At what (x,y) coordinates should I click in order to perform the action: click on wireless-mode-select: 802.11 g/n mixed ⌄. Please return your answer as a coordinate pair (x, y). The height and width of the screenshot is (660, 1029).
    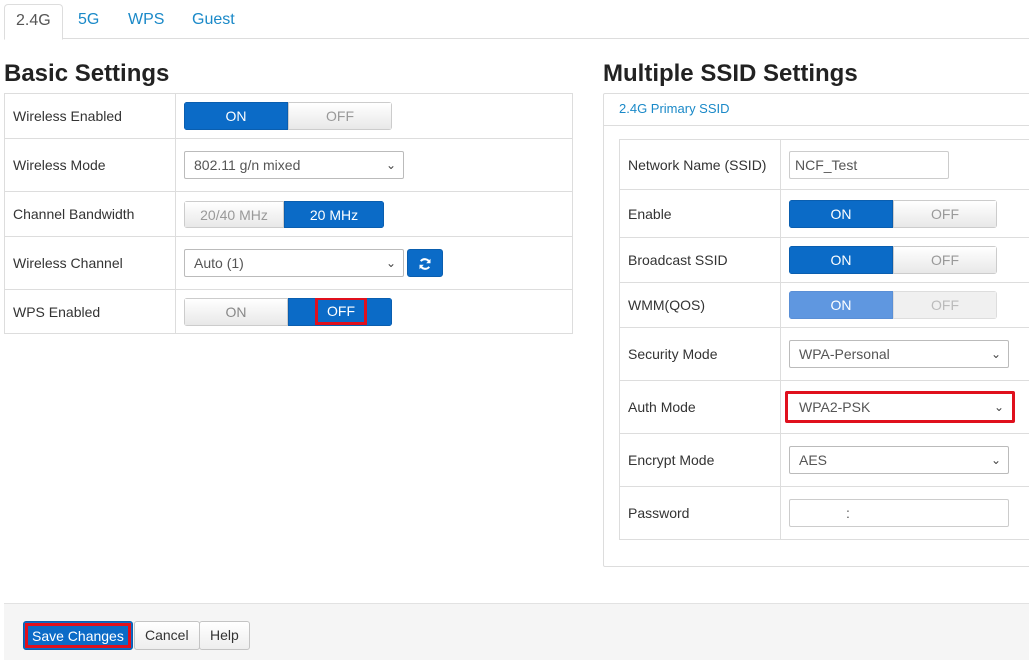
    Looking at the image, I should click on (294, 165).